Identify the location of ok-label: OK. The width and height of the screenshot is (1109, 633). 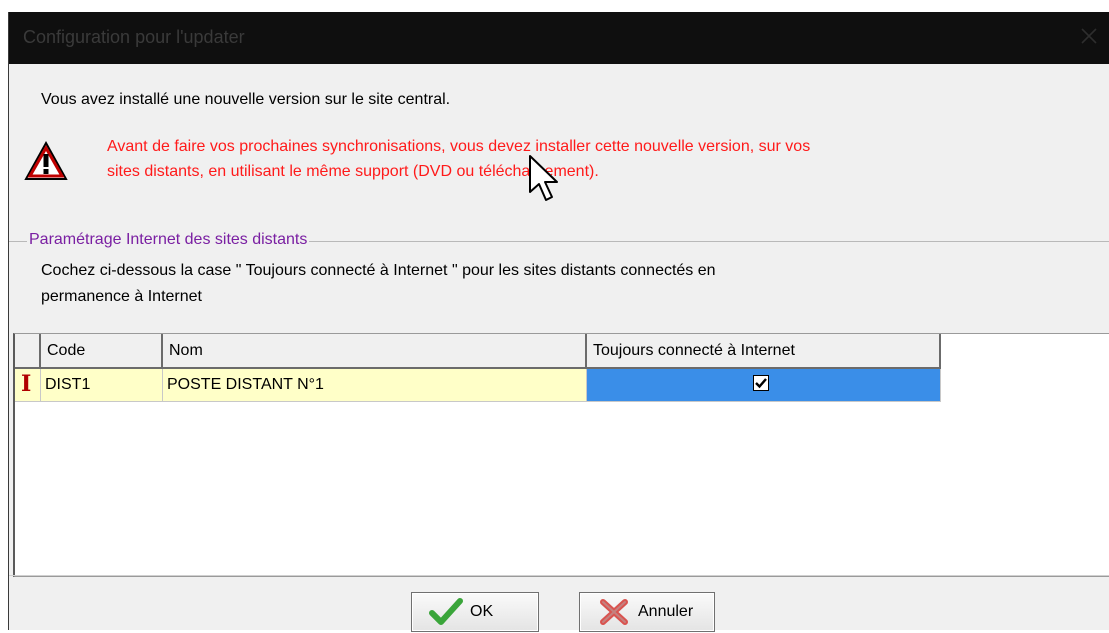
(482, 611).